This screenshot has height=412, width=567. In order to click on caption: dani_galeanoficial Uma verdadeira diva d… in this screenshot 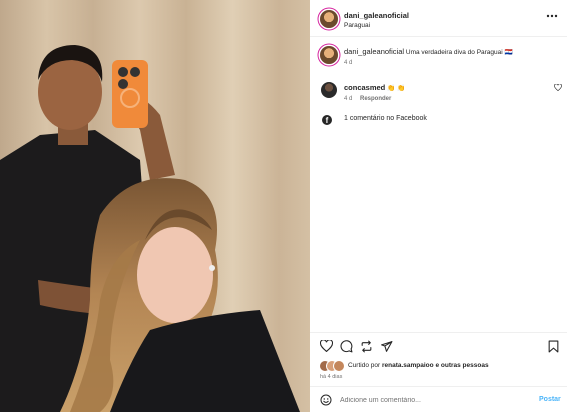, I will do `click(438, 57)`.